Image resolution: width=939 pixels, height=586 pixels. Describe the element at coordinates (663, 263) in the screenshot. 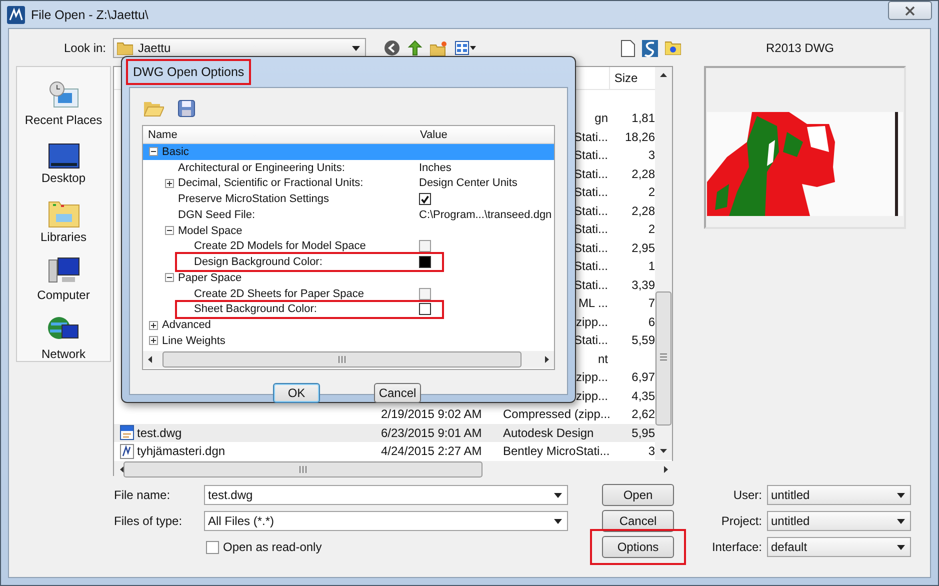

I see `vertical-scrollbar` at that location.